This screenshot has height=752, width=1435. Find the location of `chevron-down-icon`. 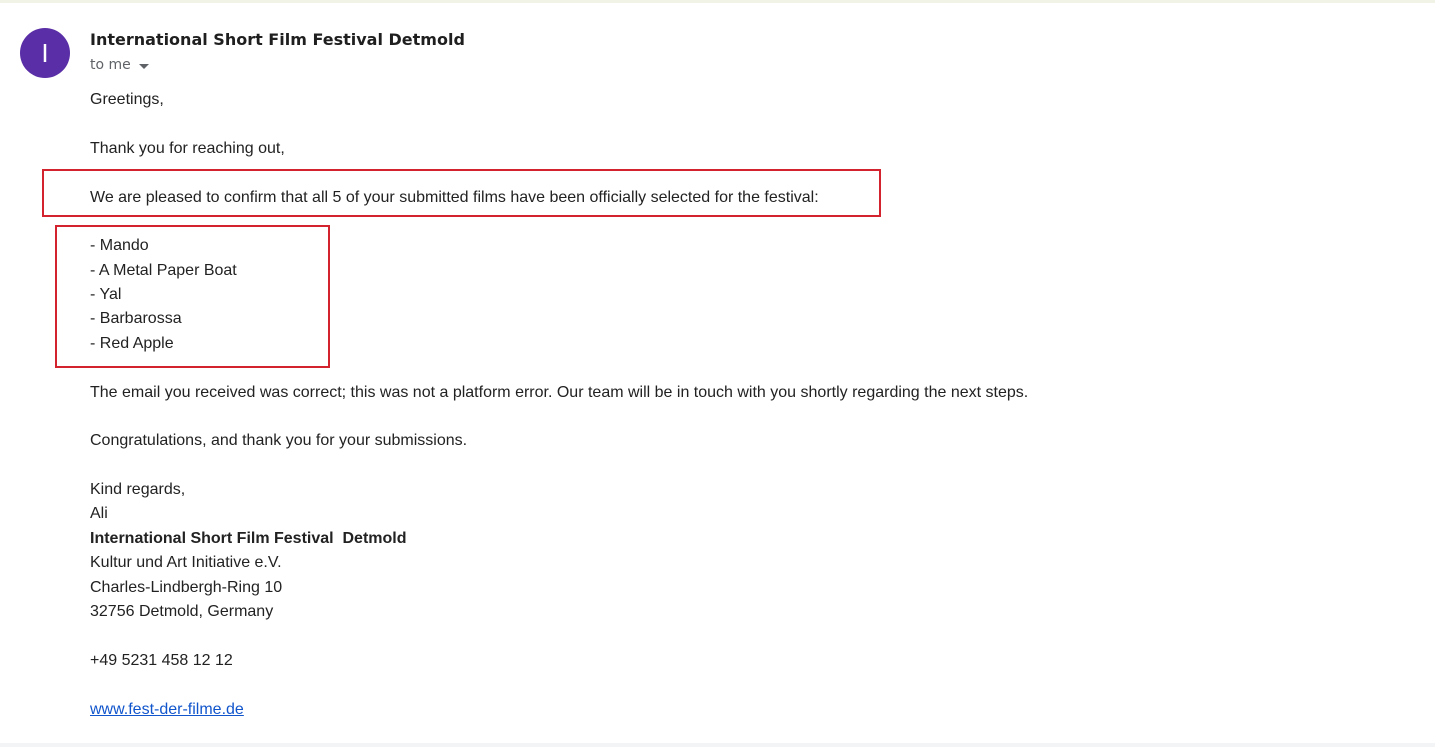

chevron-down-icon is located at coordinates (143, 66).